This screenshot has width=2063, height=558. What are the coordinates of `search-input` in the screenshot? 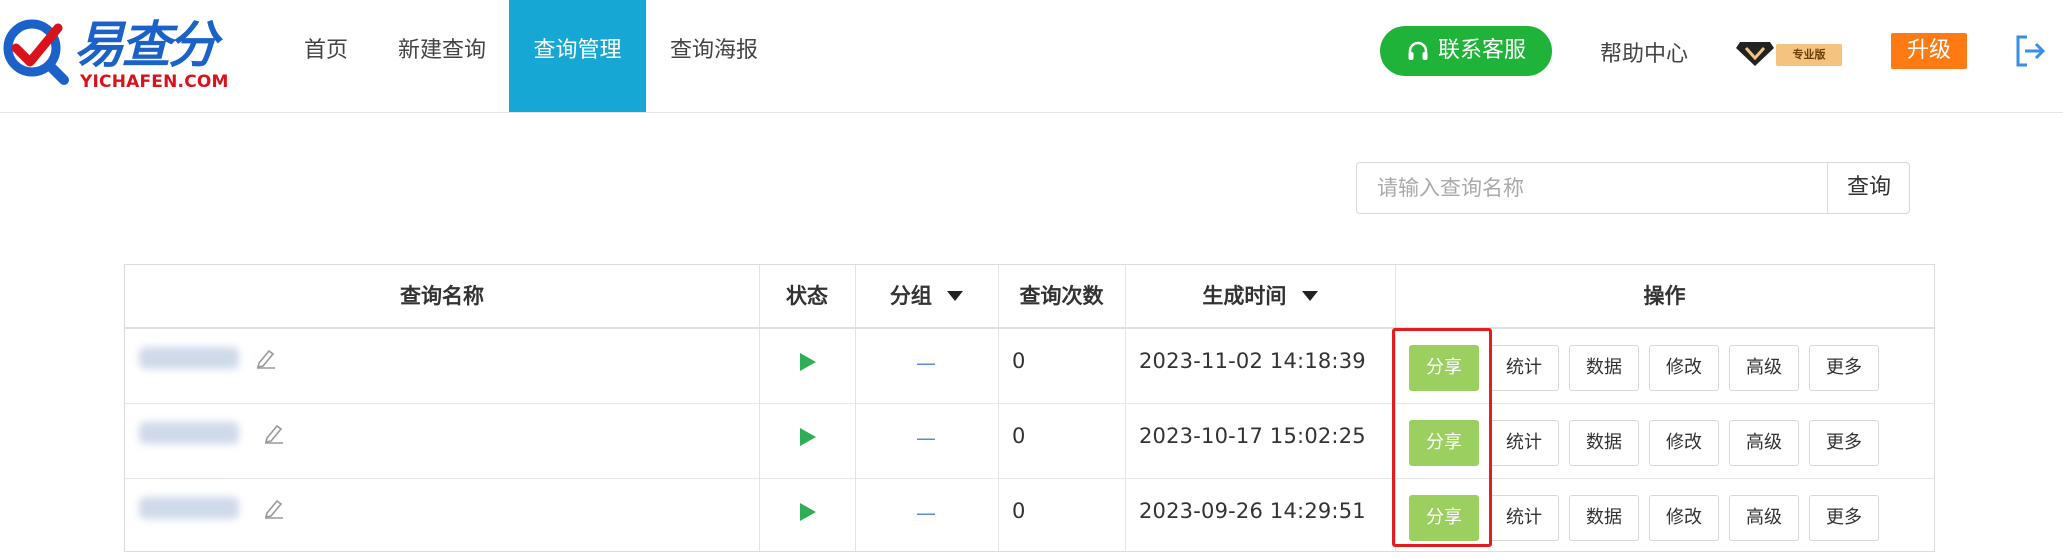 It's located at (1592, 188).